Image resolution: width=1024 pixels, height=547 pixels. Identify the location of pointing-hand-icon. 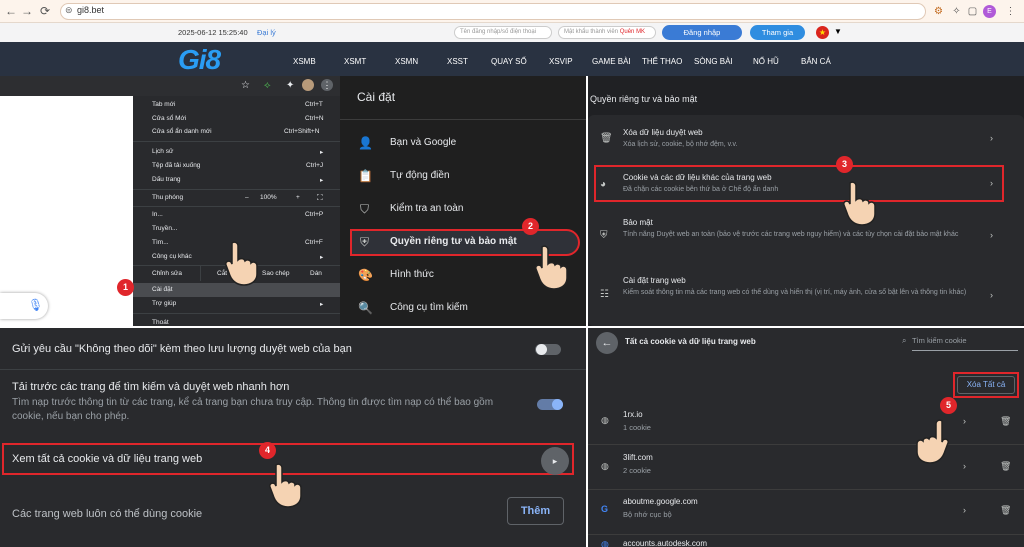
(859, 203).